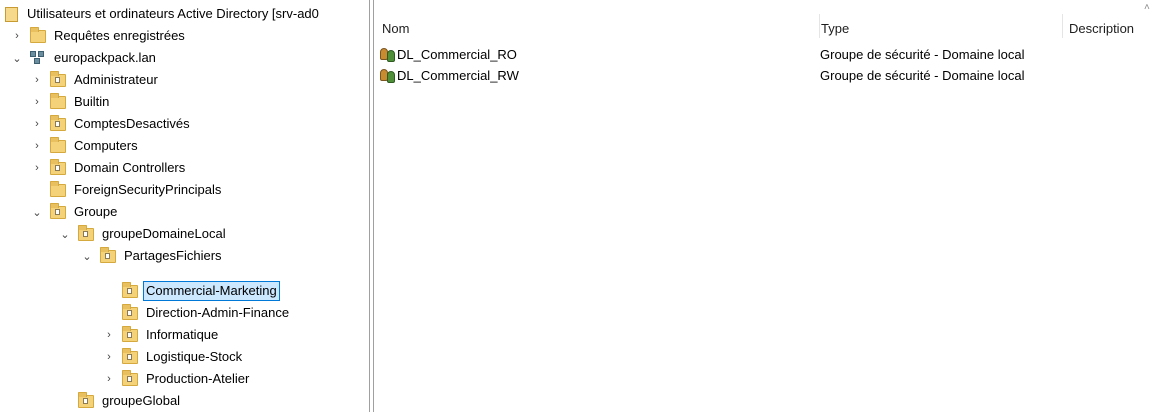  I want to click on tree-item-label: Domain Controllers, so click(130, 167).